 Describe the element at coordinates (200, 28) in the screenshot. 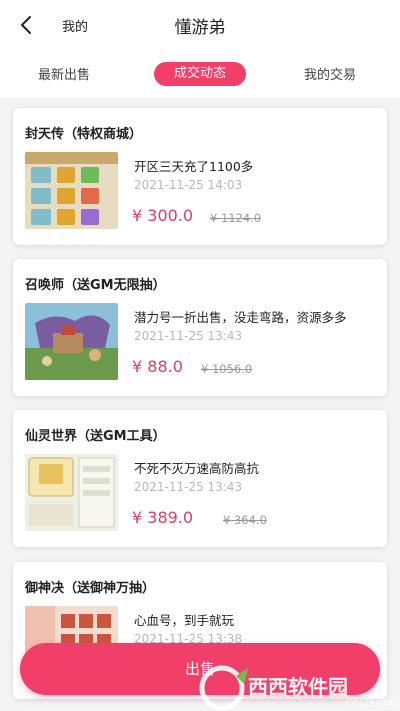

I see `page-title: 懂游弟` at that location.